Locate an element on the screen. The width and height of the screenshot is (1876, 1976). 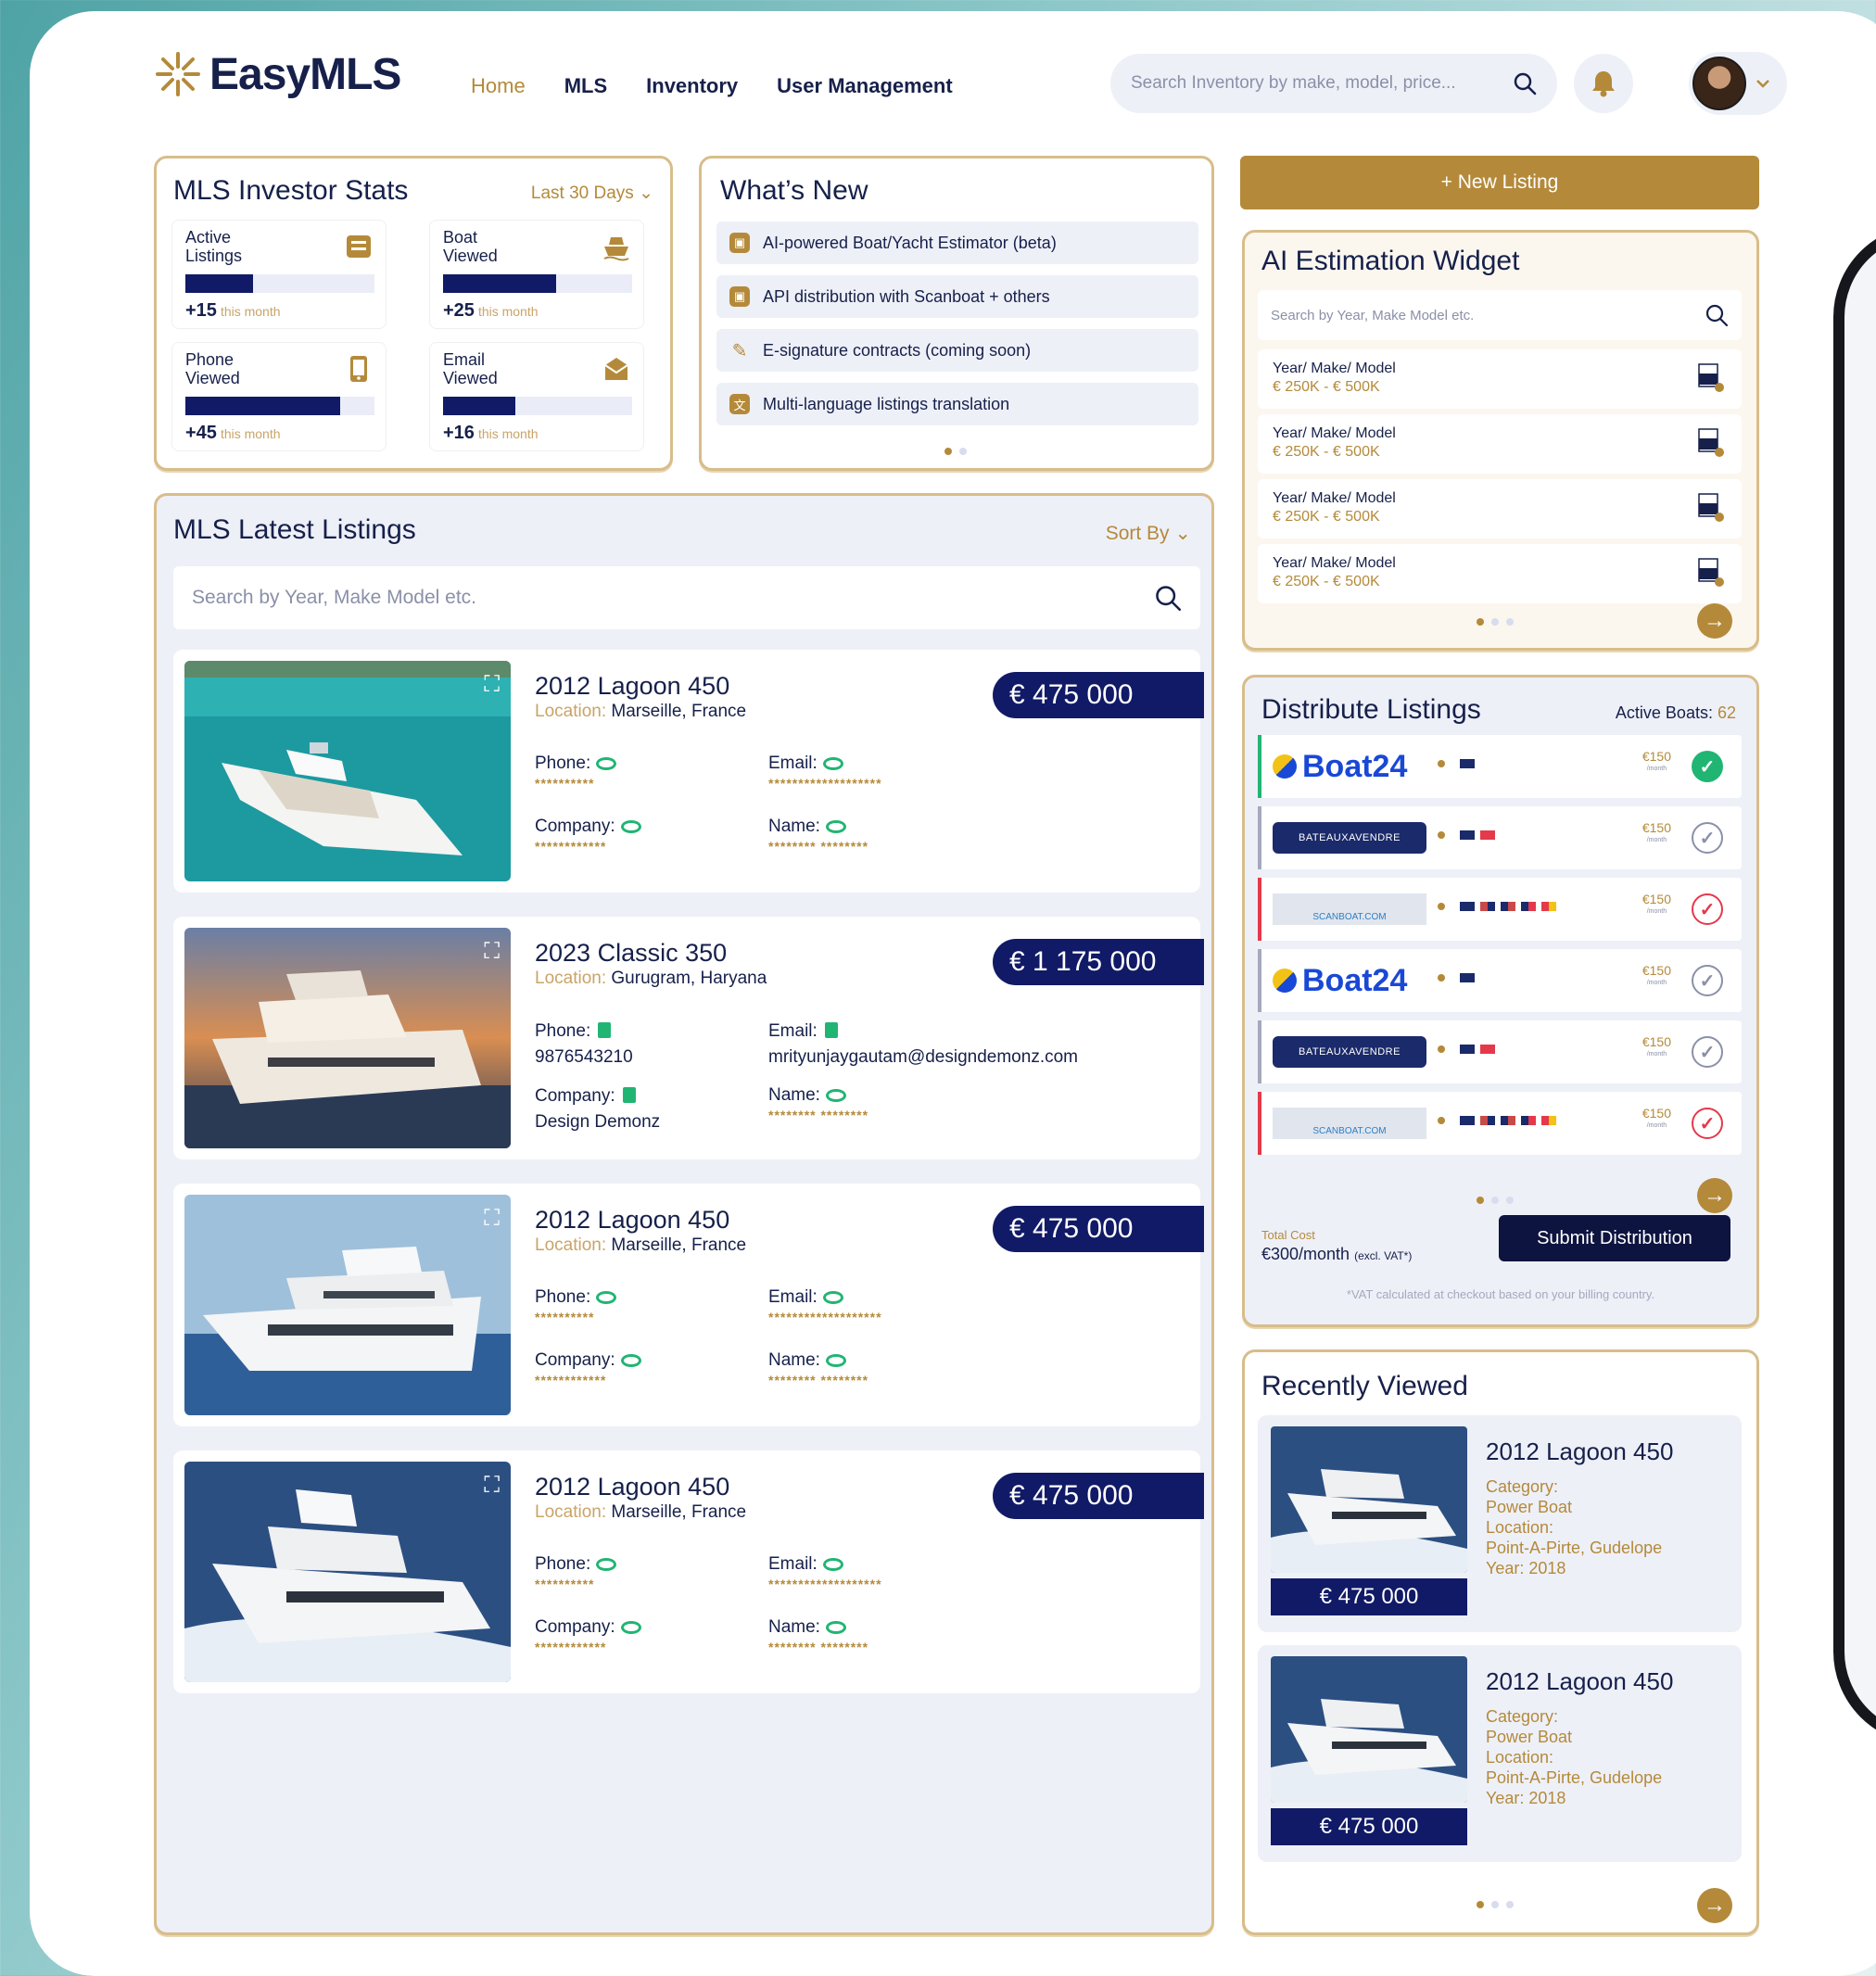
stat-progress-bar is located at coordinates (537, 284).